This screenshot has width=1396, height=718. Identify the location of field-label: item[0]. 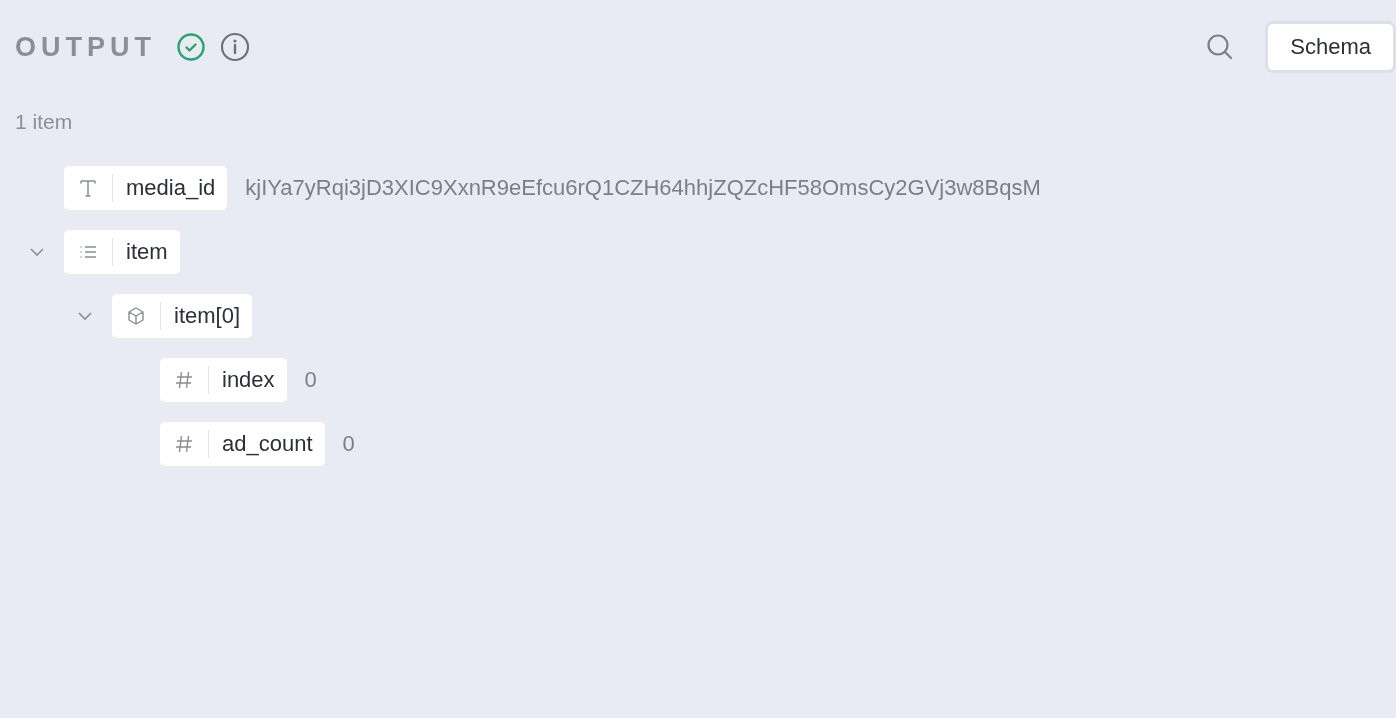
(182, 316).